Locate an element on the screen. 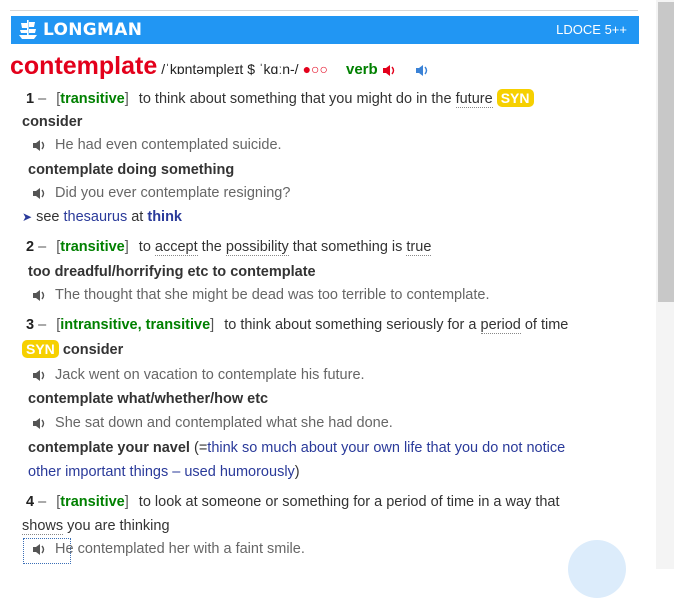 The width and height of the screenshot is (674, 598). speaker-blue-icon is located at coordinates (422, 70).